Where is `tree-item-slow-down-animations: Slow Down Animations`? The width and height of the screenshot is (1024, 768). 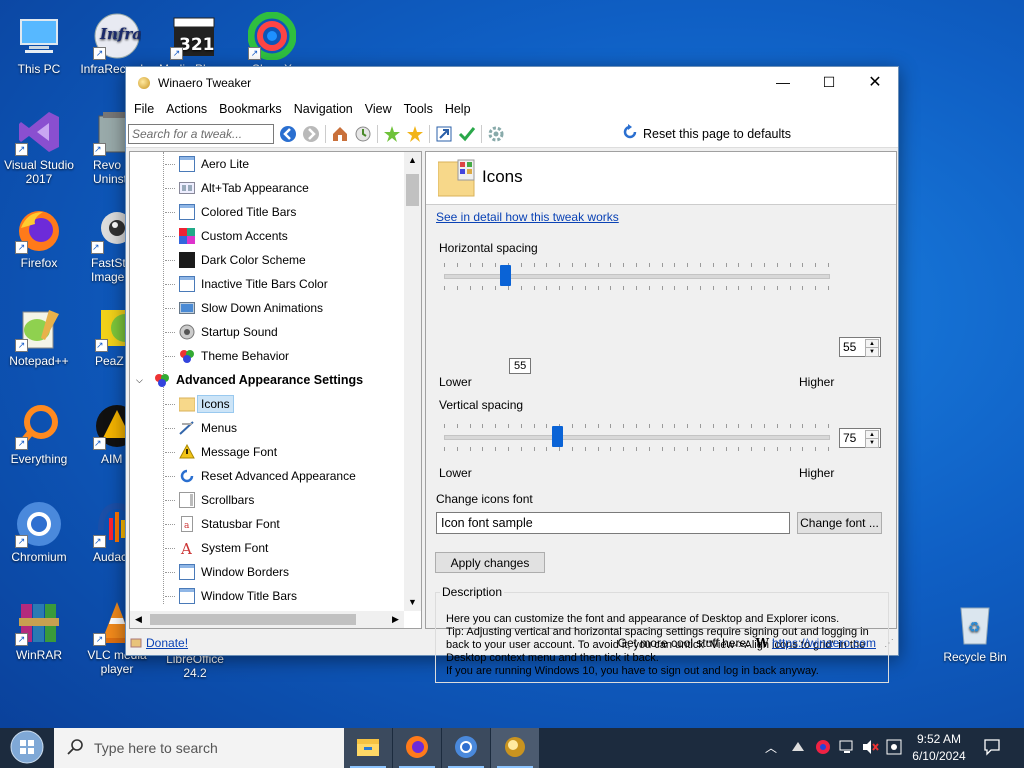 tree-item-slow-down-animations: Slow Down Animations is located at coordinates (244, 308).